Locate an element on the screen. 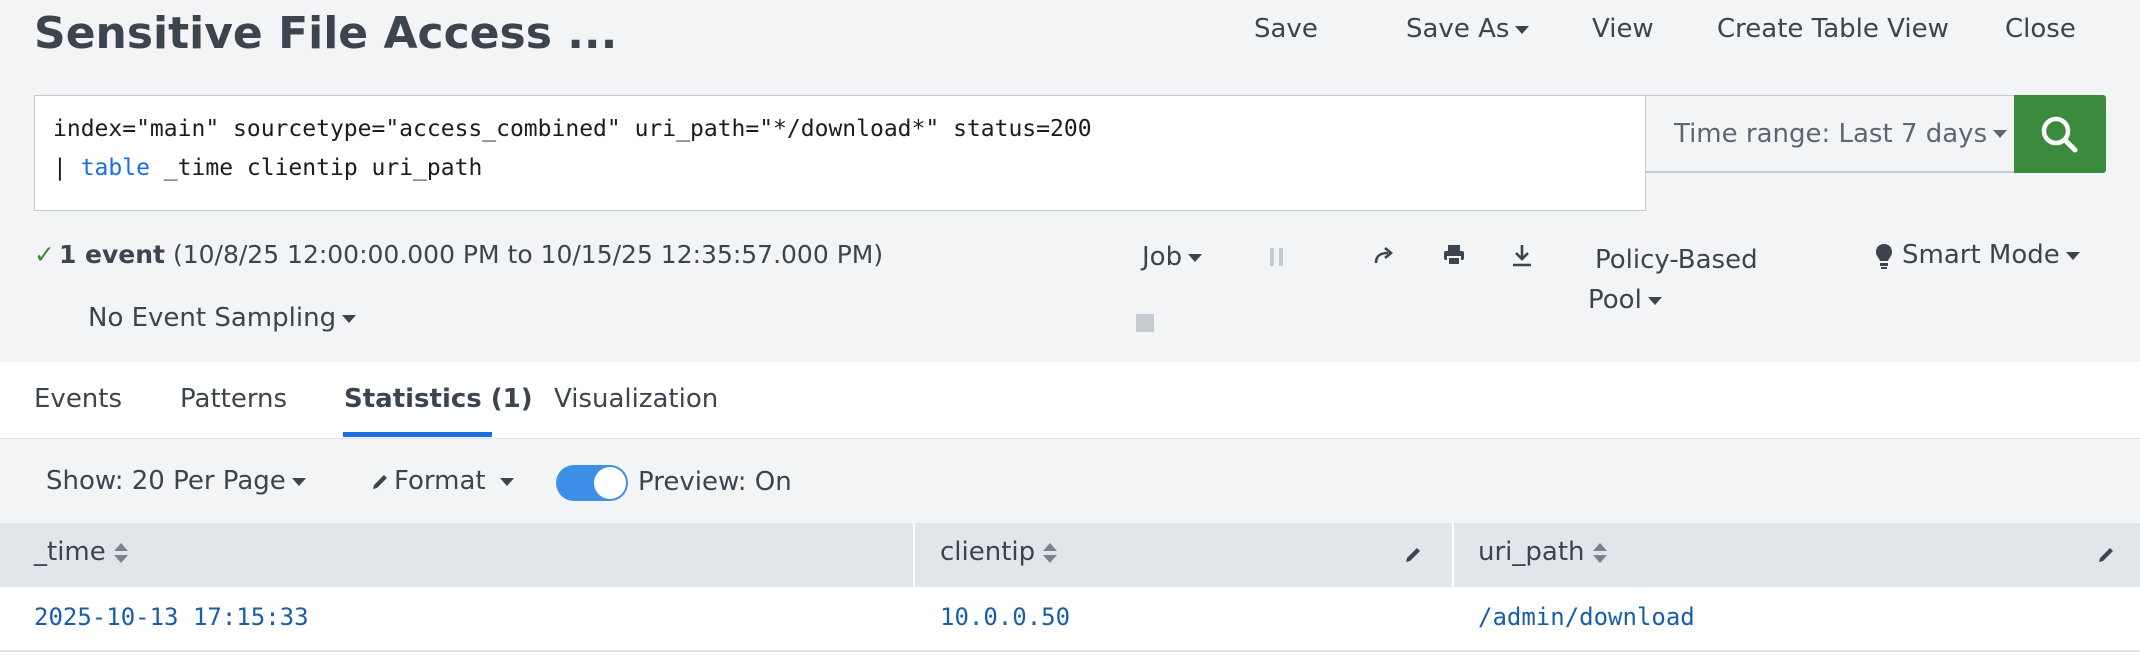 The width and height of the screenshot is (2140, 666). print-icon is located at coordinates (1454, 255).